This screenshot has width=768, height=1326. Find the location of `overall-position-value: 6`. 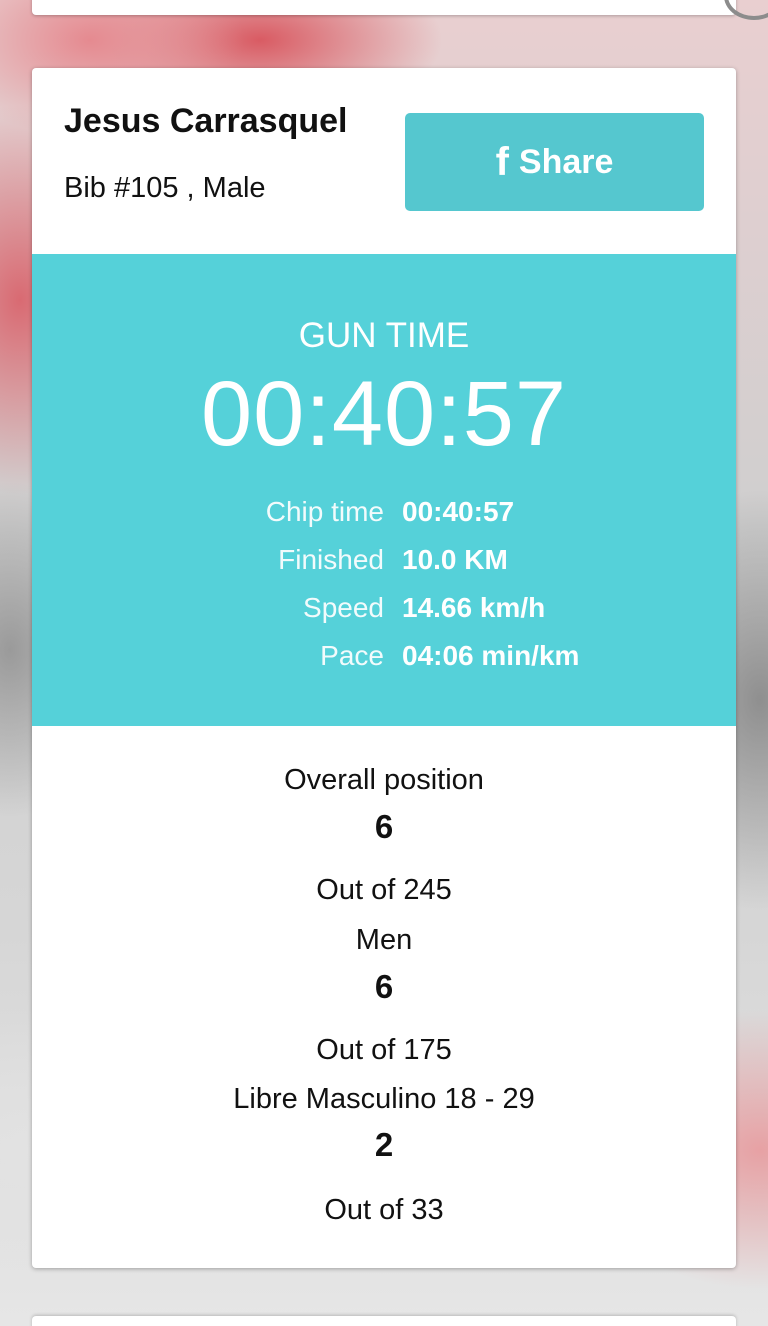

overall-position-value: 6 is located at coordinates (384, 826).